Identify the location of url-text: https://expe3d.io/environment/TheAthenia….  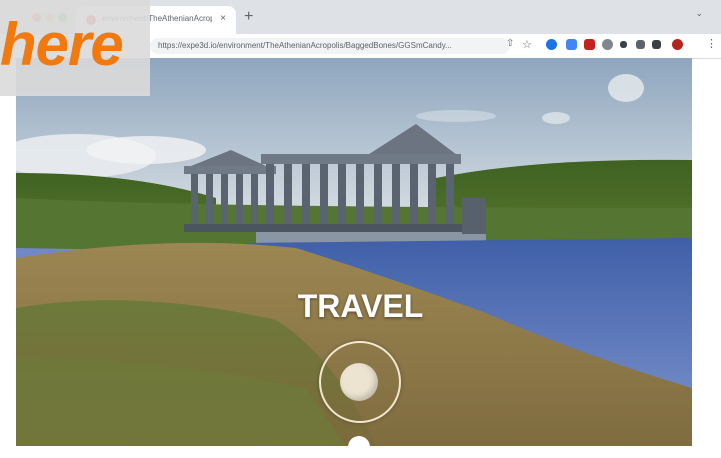
(305, 45).